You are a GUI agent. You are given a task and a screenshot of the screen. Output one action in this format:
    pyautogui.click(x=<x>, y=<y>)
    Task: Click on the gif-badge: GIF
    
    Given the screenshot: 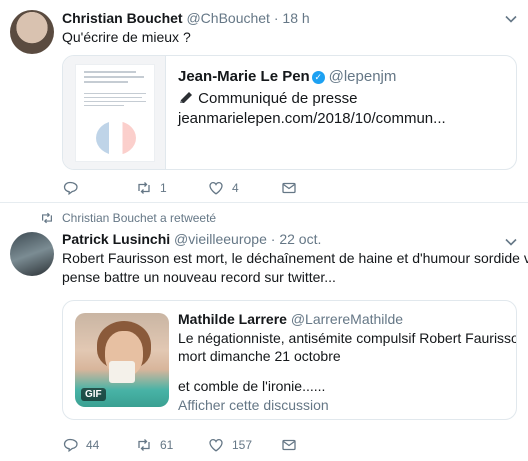 What is the action you would take?
    pyautogui.click(x=93, y=394)
    